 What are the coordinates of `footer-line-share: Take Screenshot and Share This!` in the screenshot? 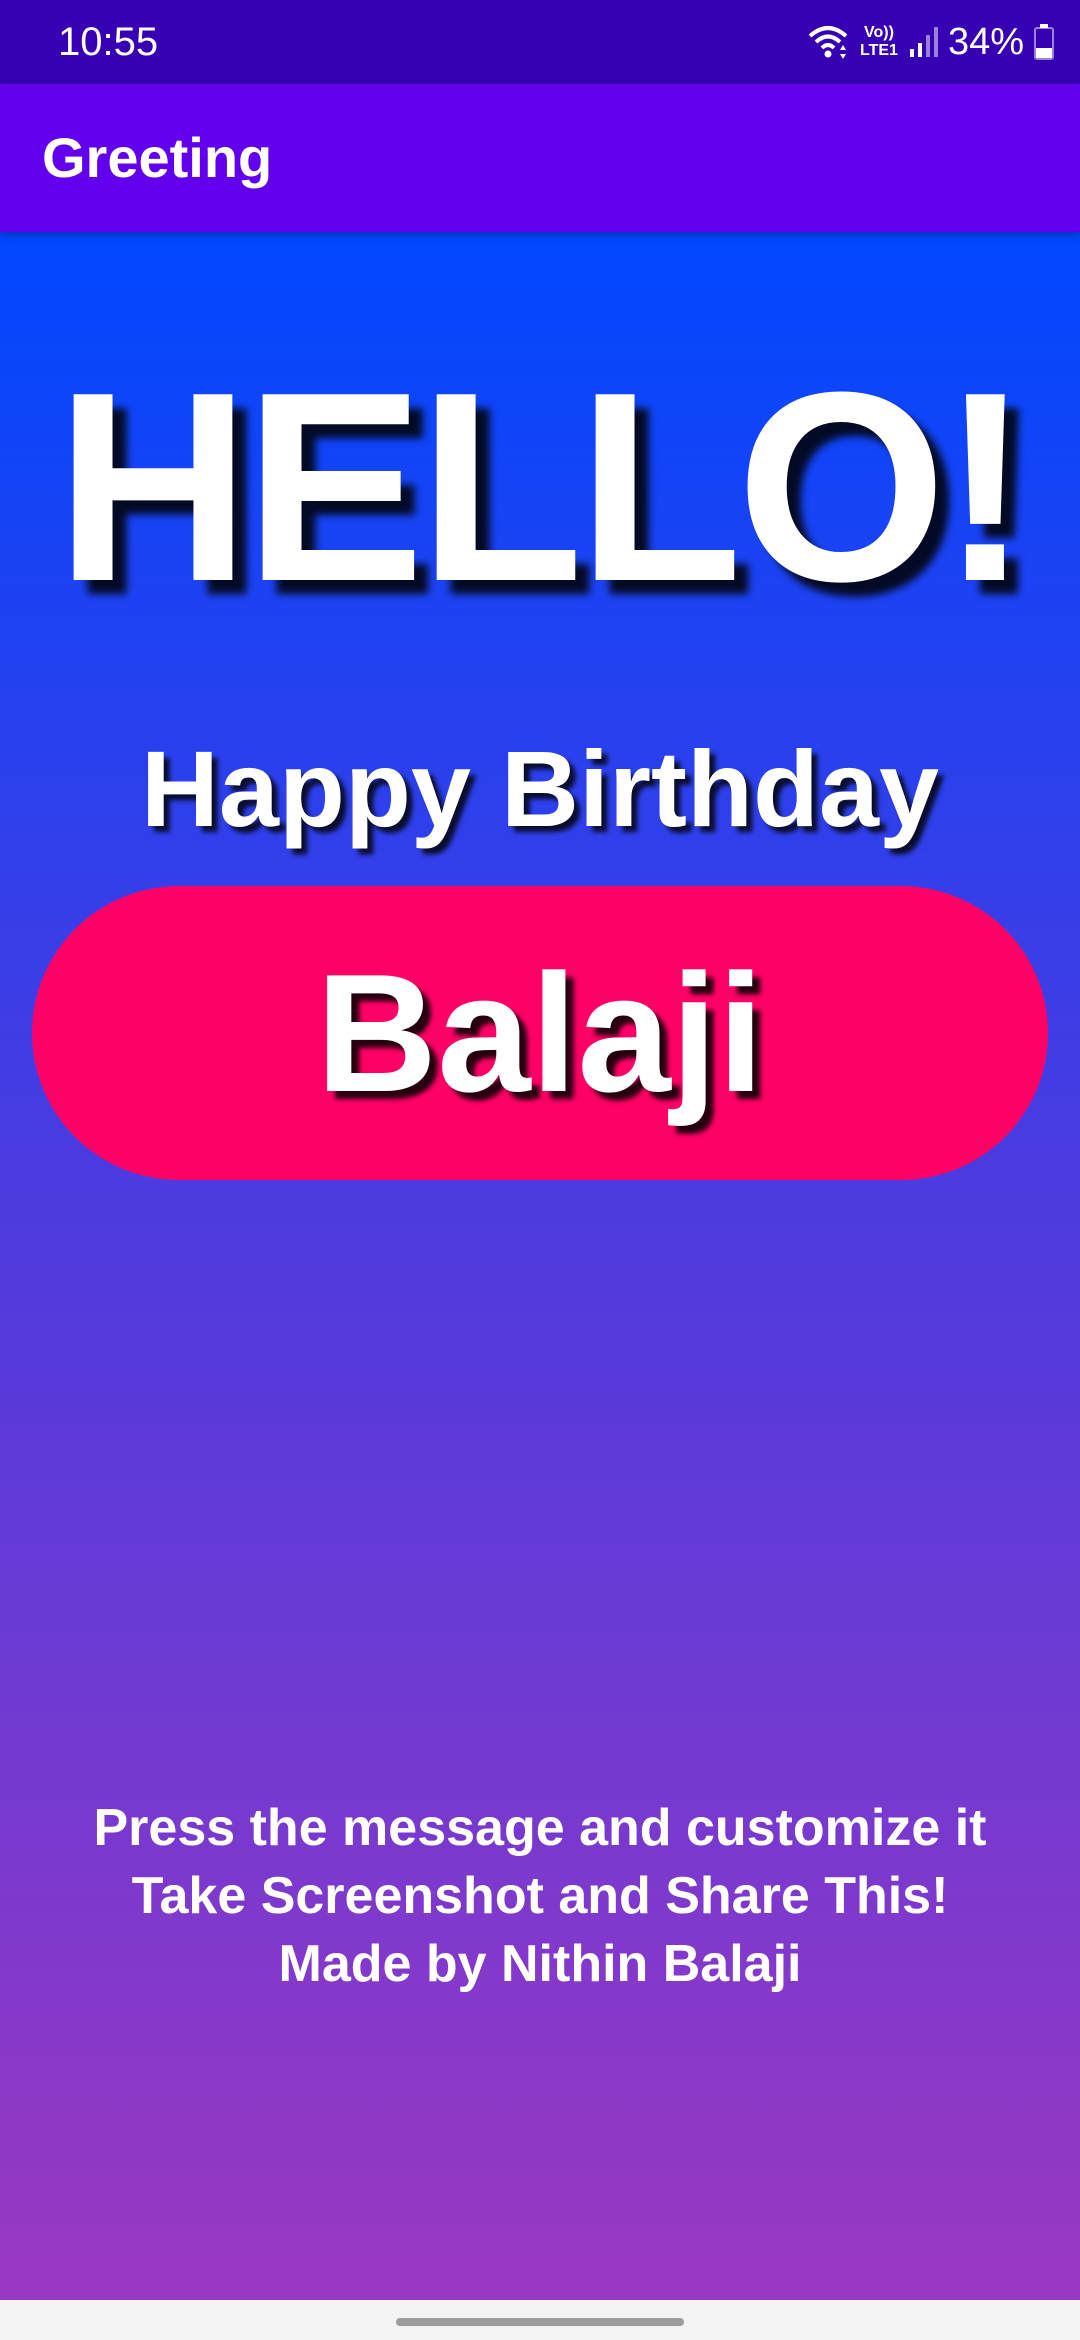 It's located at (540, 1896).